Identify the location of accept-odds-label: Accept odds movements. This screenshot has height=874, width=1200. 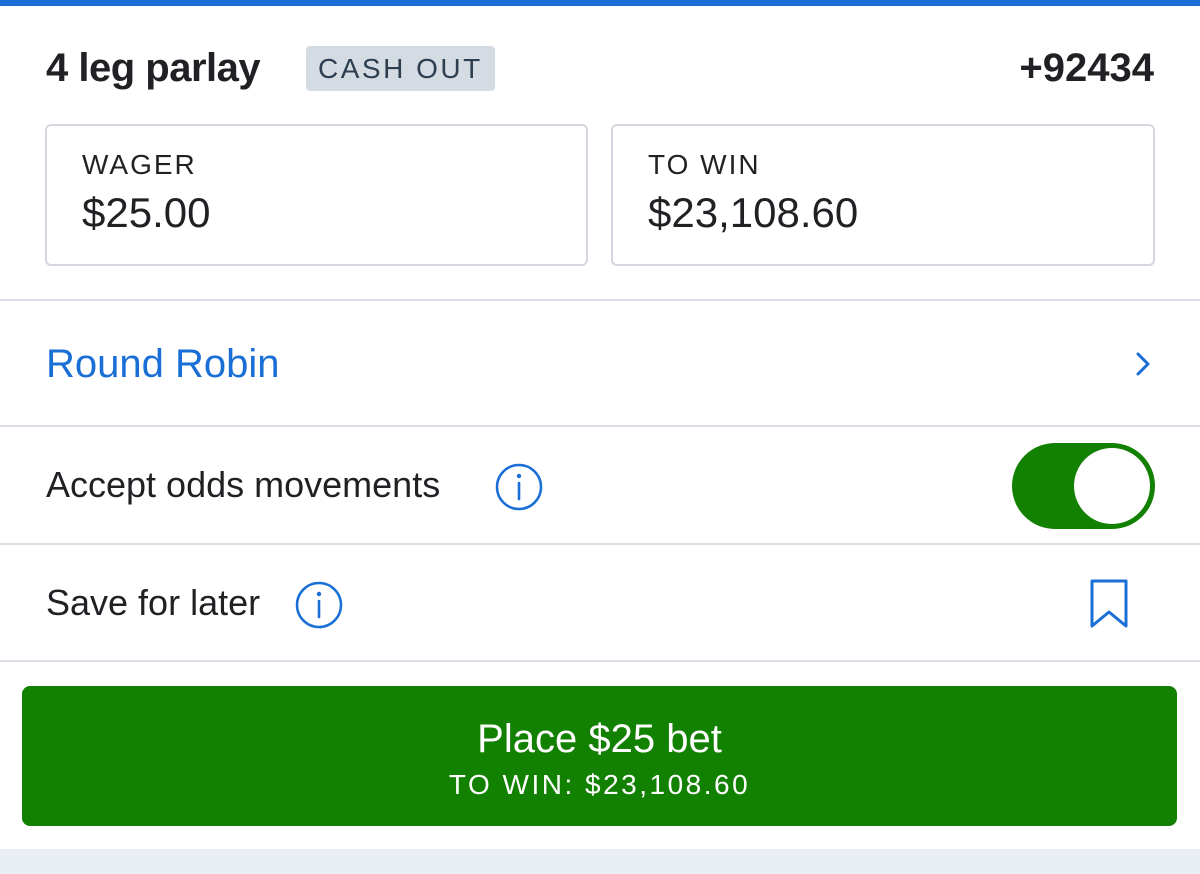
(243, 484).